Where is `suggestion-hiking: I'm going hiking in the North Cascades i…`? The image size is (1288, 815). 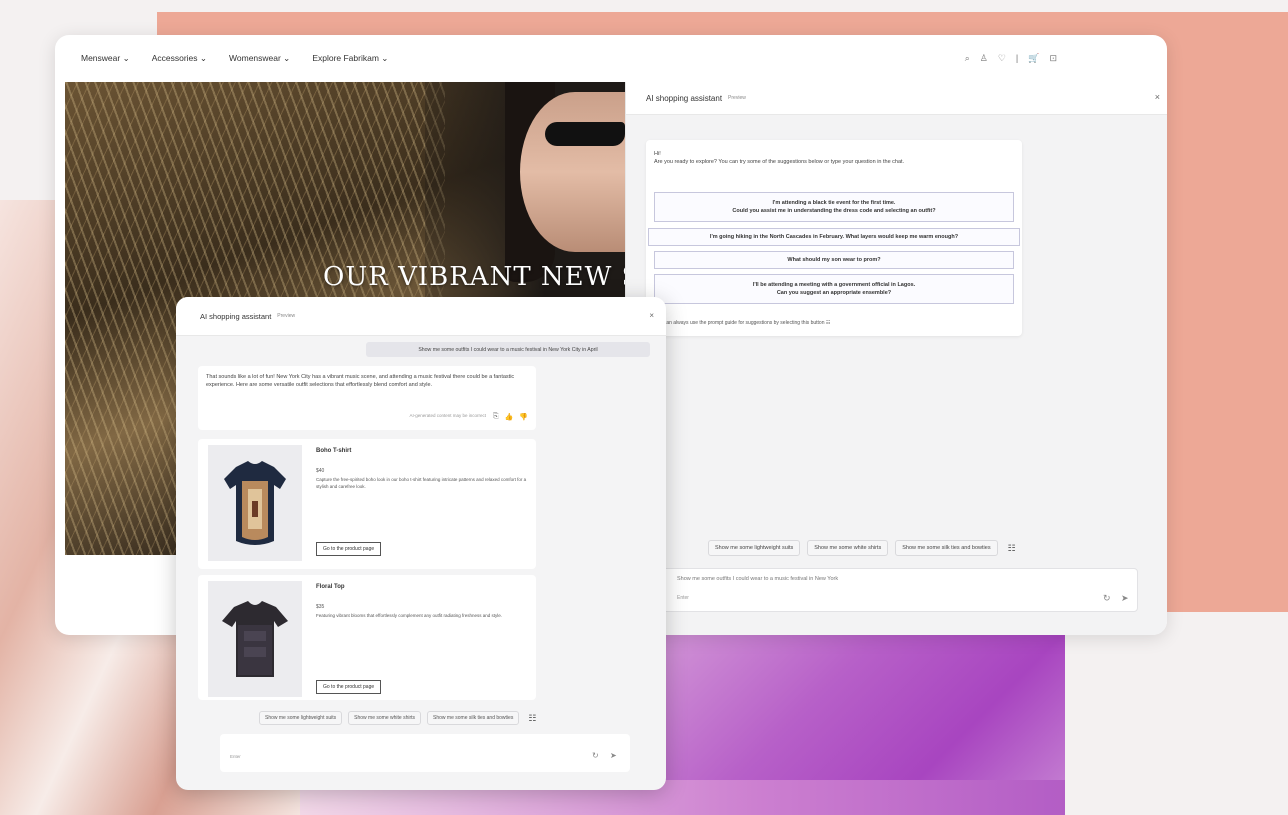
suggestion-hiking: I'm going hiking in the North Cascades i… is located at coordinates (834, 237).